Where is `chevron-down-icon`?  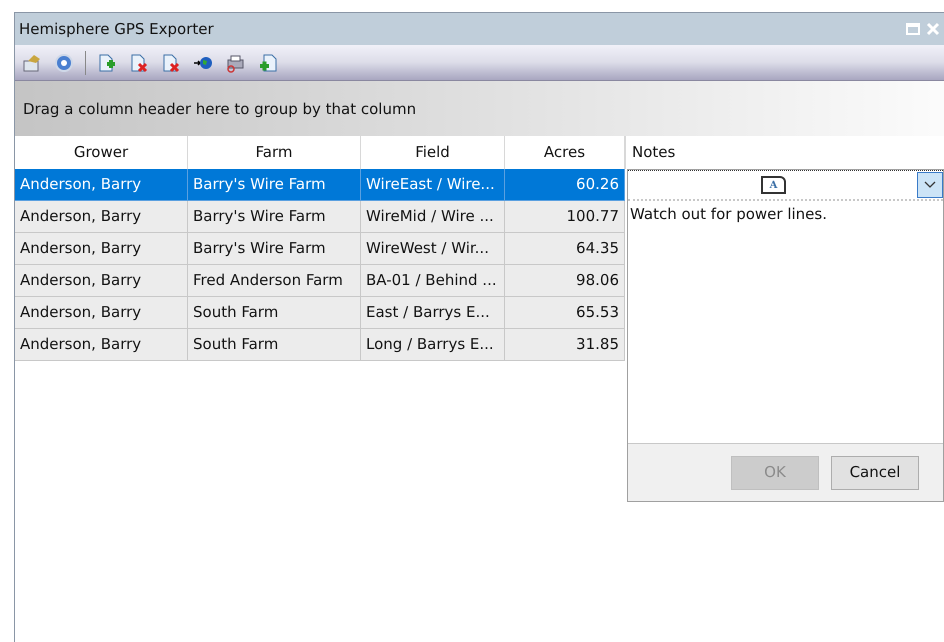 chevron-down-icon is located at coordinates (930, 185).